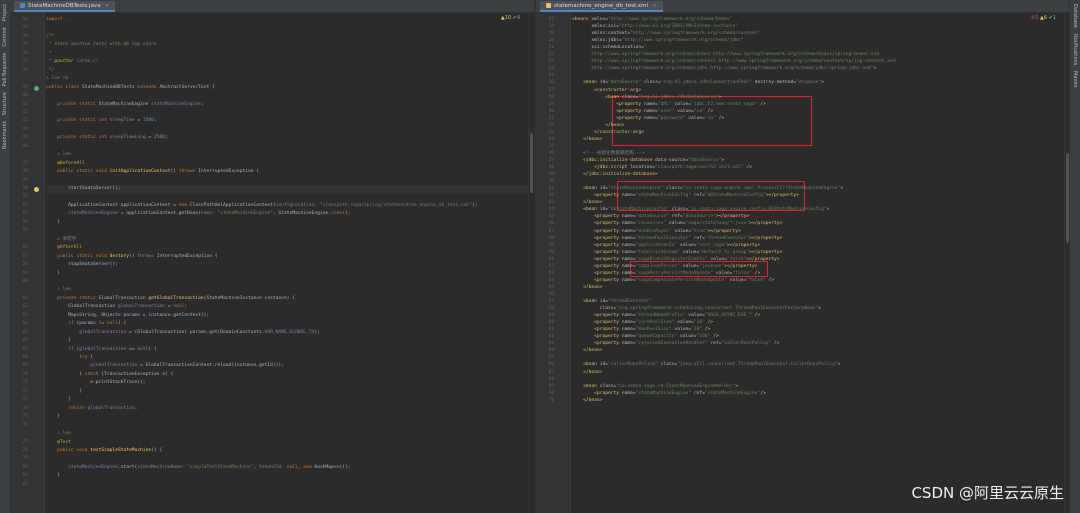  I want to click on code-line: ♙ lee +6, so click(287, 79).